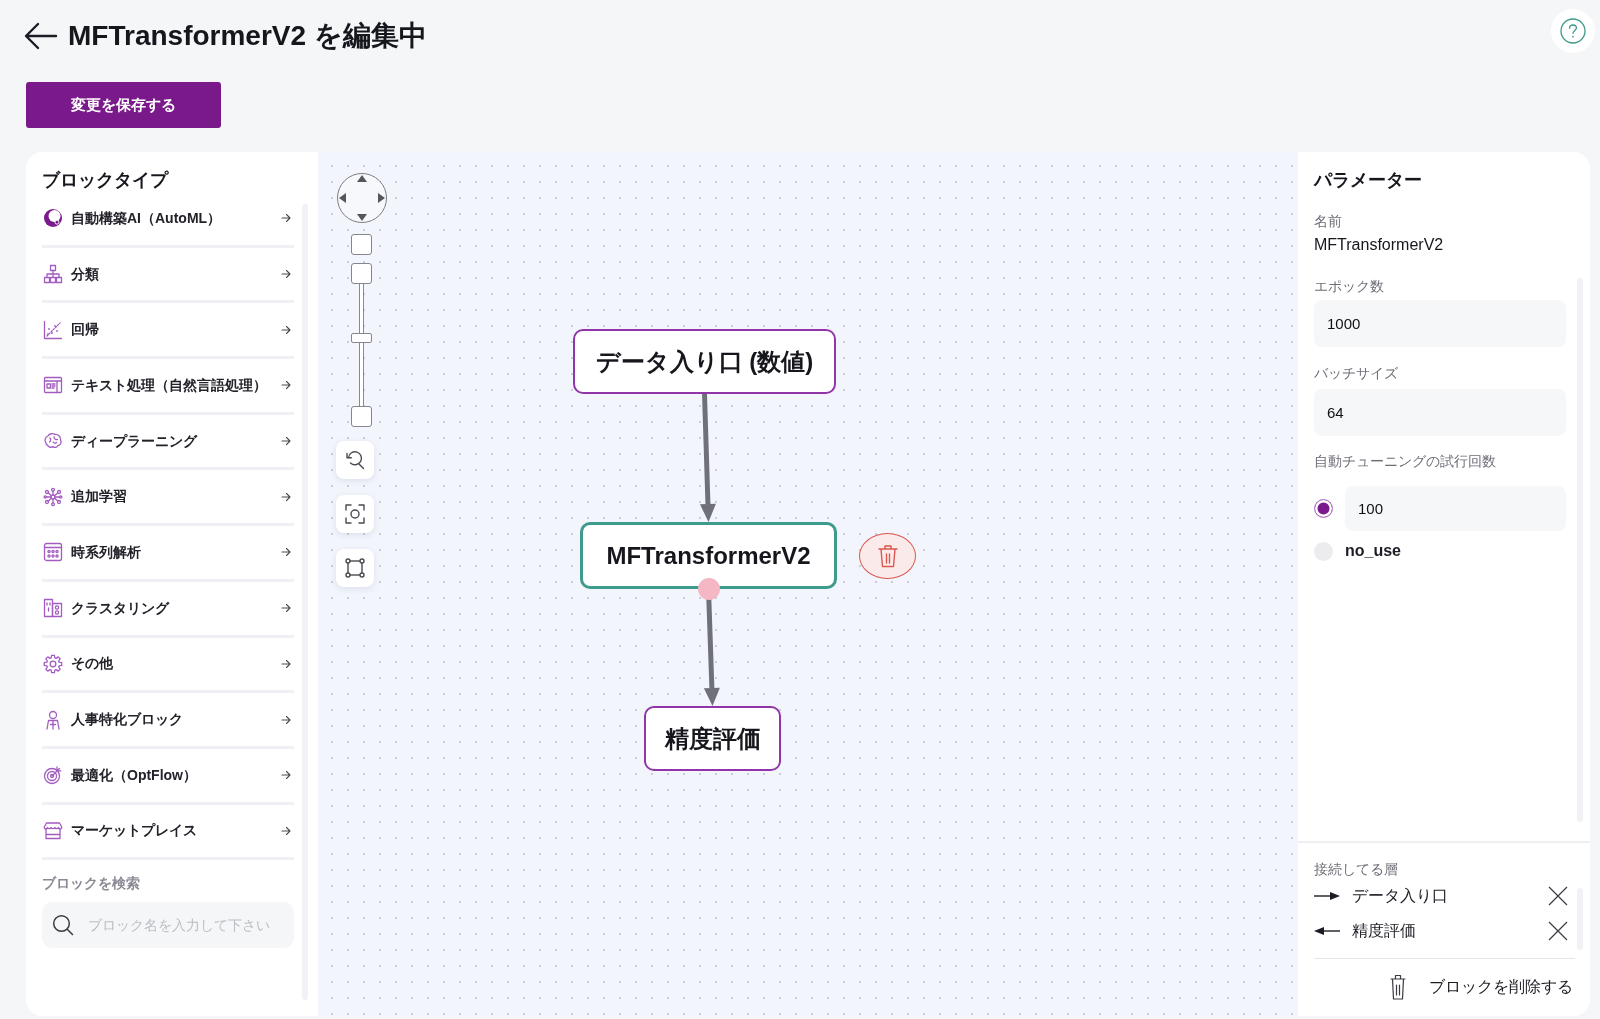 Image resolution: width=1600 pixels, height=1019 pixels. Describe the element at coordinates (704, 361) in the screenshot. I see `diagram-node: データ入り口 (数値)` at that location.